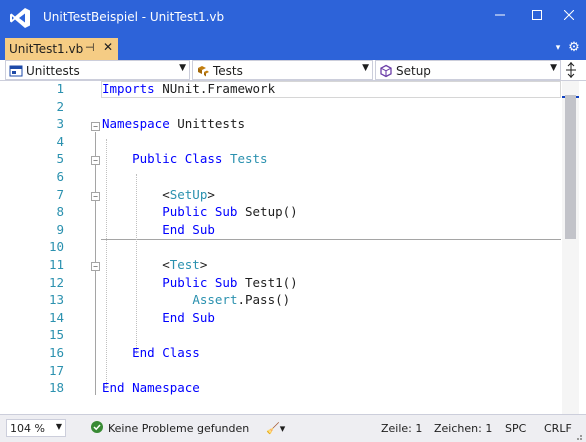  Describe the element at coordinates (570, 247) in the screenshot. I see `vertical-scrollbar` at that location.